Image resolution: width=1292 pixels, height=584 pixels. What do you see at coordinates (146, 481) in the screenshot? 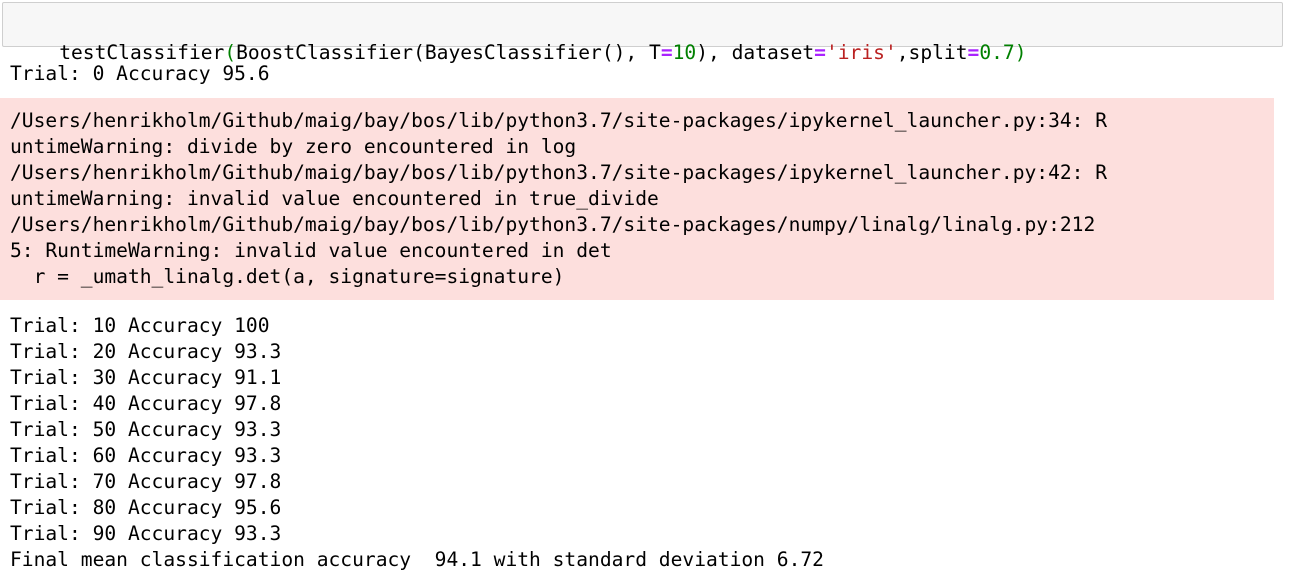
I see `trial-line: Trial: 70 Accuracy 97.8` at bounding box center [146, 481].